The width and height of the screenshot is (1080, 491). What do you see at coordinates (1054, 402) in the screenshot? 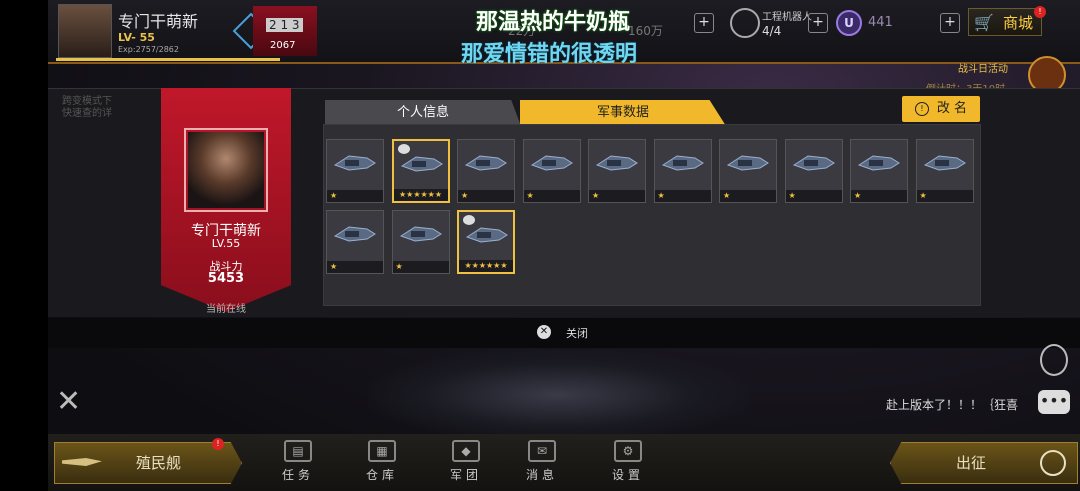
I see `chat-icon: •••` at bounding box center [1054, 402].